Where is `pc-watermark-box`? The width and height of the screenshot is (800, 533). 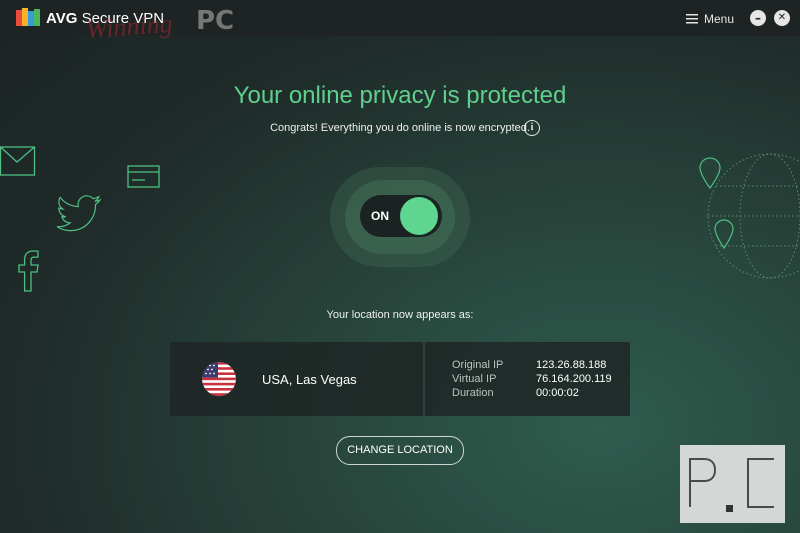 pc-watermark-box is located at coordinates (732, 484).